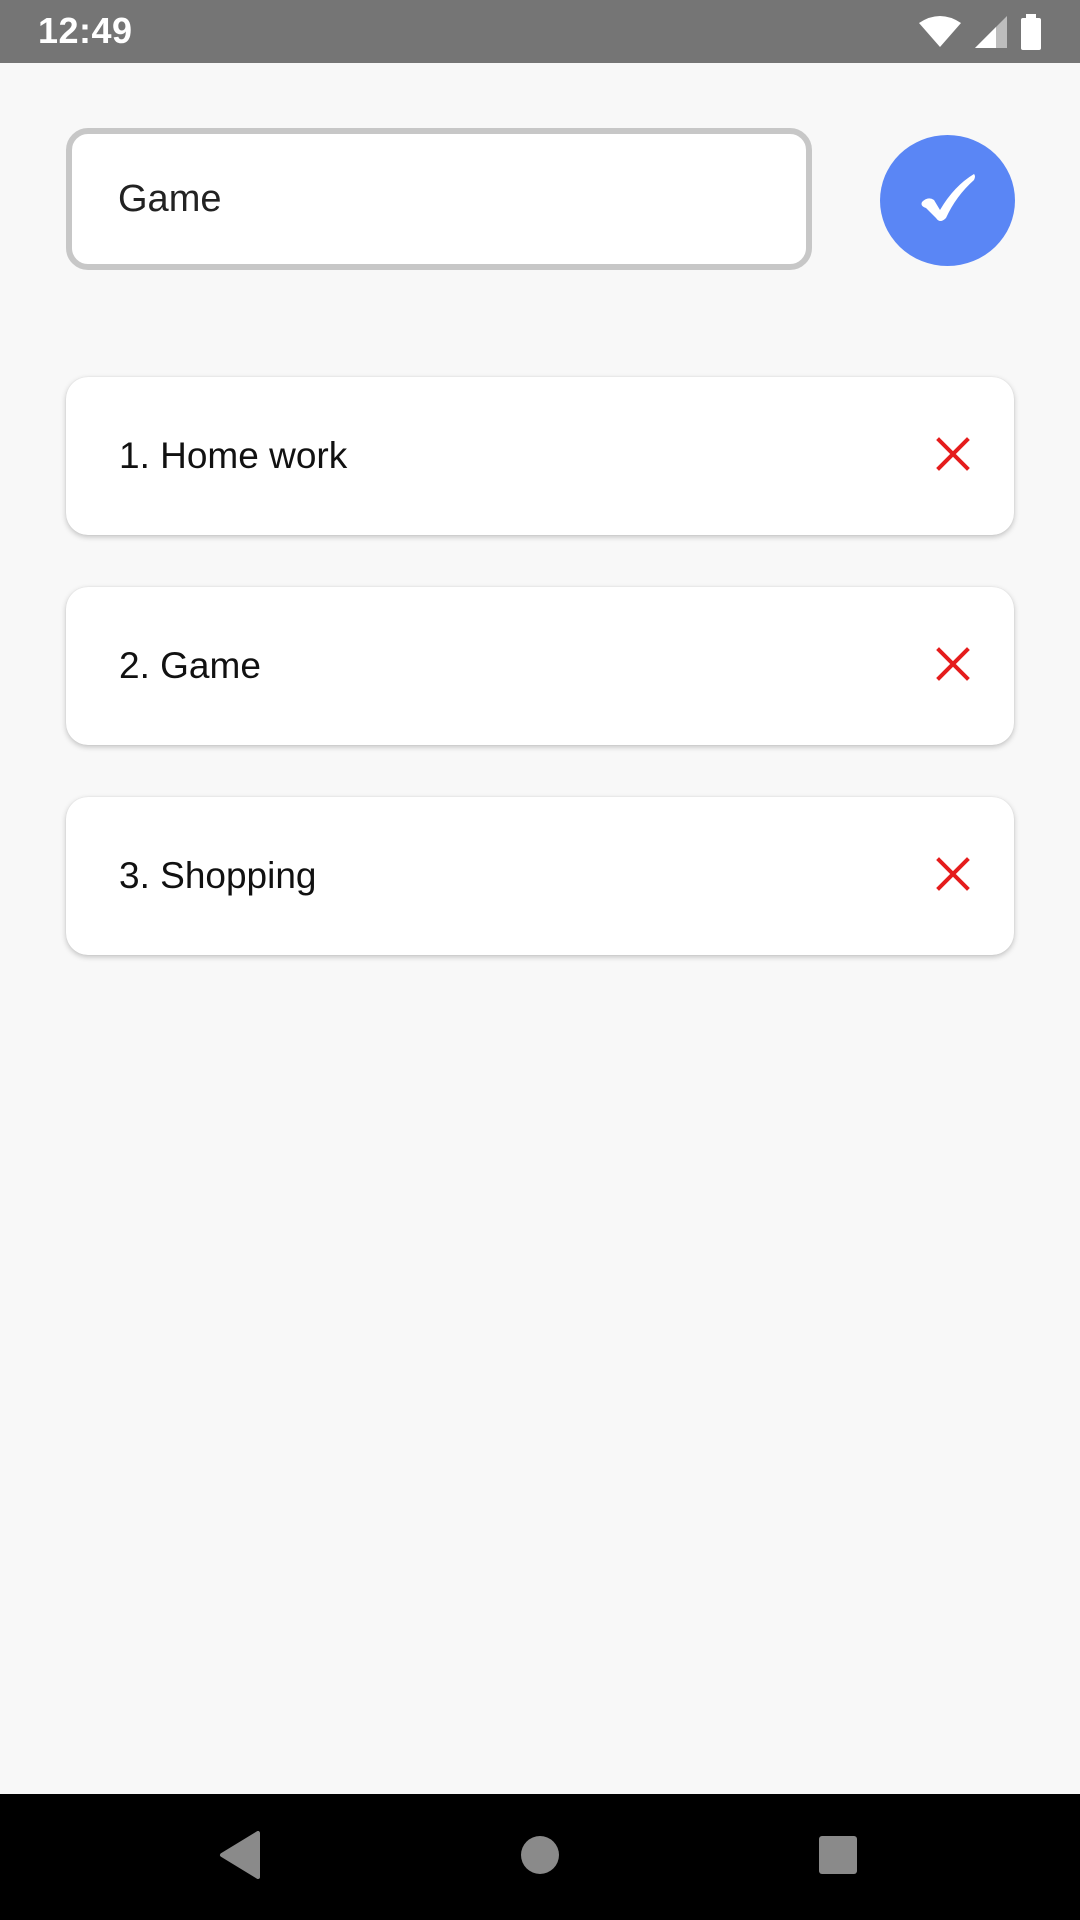  Describe the element at coordinates (540, 666) in the screenshot. I see `list-item: 2. Game` at that location.